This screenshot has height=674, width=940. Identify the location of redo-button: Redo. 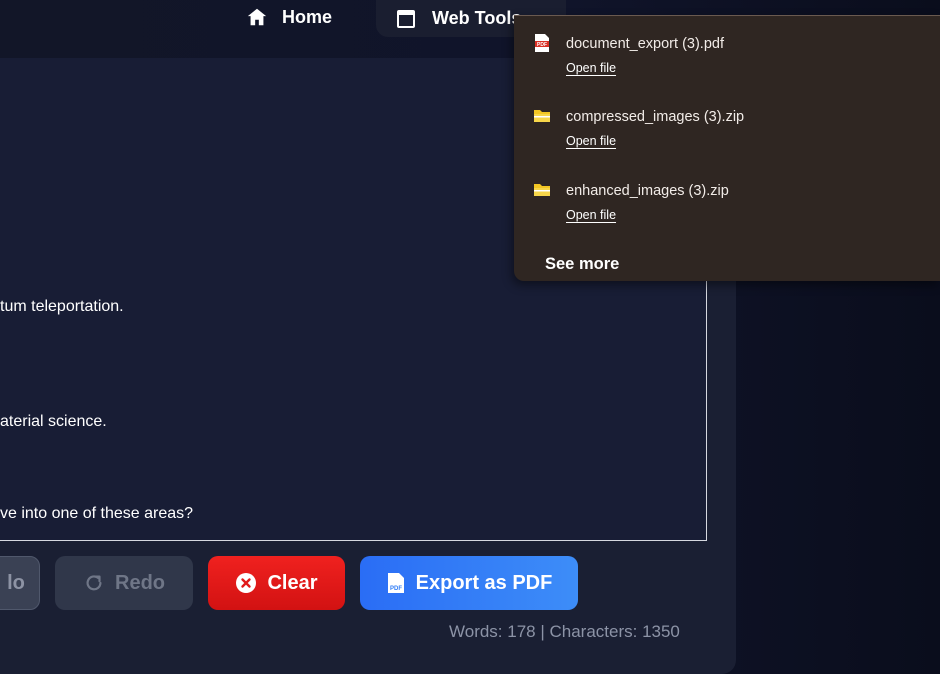
(124, 583).